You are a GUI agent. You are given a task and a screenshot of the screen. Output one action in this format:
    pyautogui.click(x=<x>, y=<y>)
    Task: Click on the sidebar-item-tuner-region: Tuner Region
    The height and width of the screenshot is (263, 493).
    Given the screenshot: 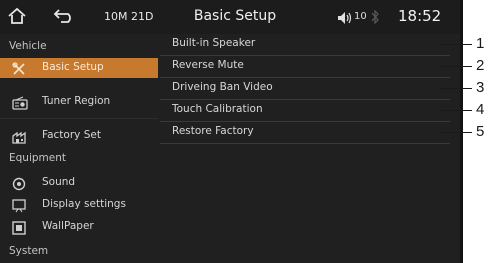 What is the action you would take?
    pyautogui.click(x=79, y=102)
    